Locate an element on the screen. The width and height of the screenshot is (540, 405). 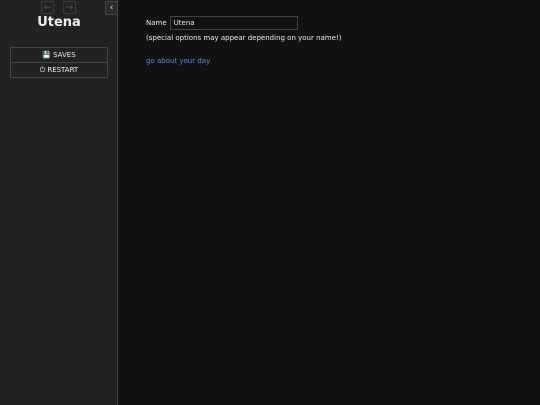
name-row: Name is located at coordinates (243, 23).